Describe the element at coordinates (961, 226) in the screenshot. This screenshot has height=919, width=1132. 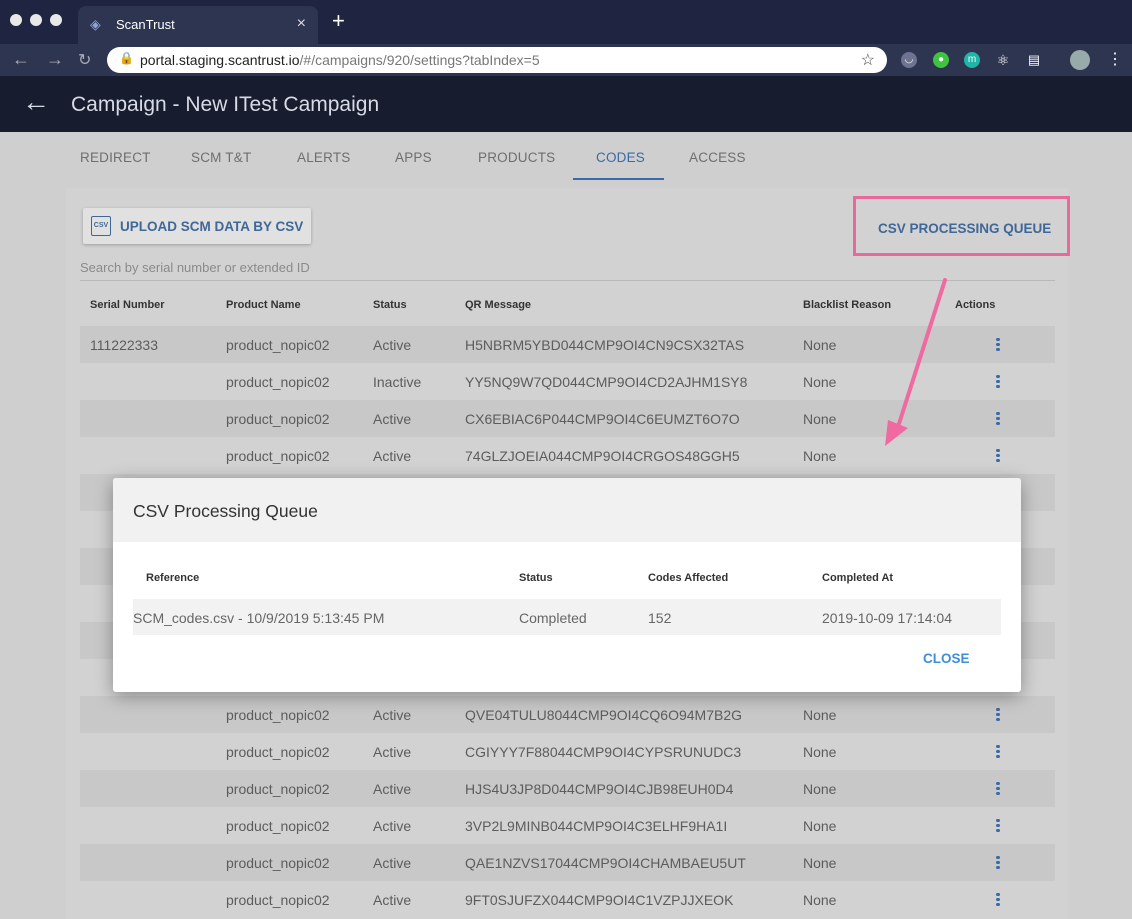
I see `csv-processing-queue-button: CSV PROCESSING QUEUE` at that location.